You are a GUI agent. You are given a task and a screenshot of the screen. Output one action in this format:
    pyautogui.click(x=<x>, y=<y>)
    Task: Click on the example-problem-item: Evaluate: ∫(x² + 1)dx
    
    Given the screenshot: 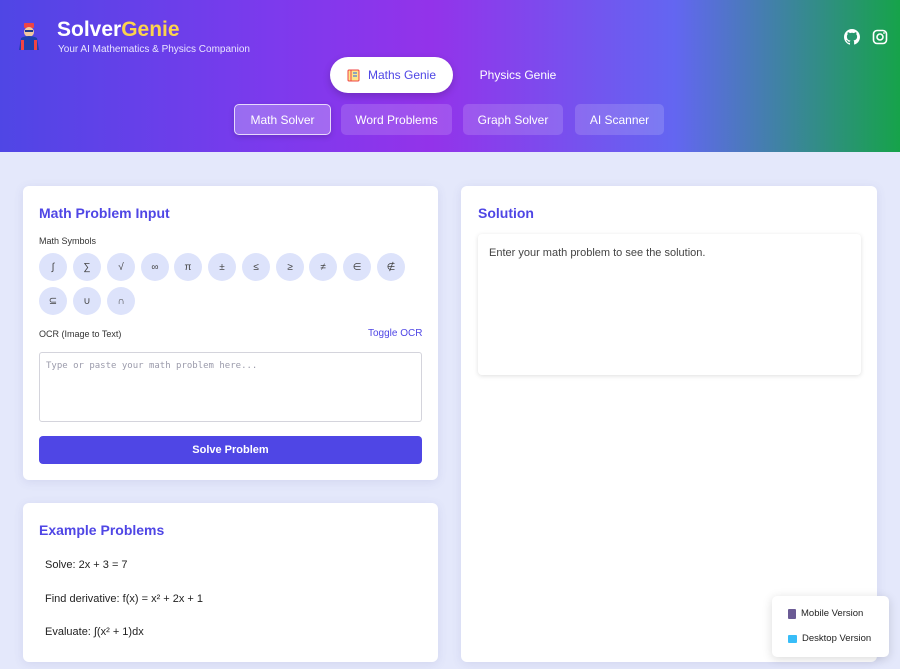 What is the action you would take?
    pyautogui.click(x=94, y=632)
    